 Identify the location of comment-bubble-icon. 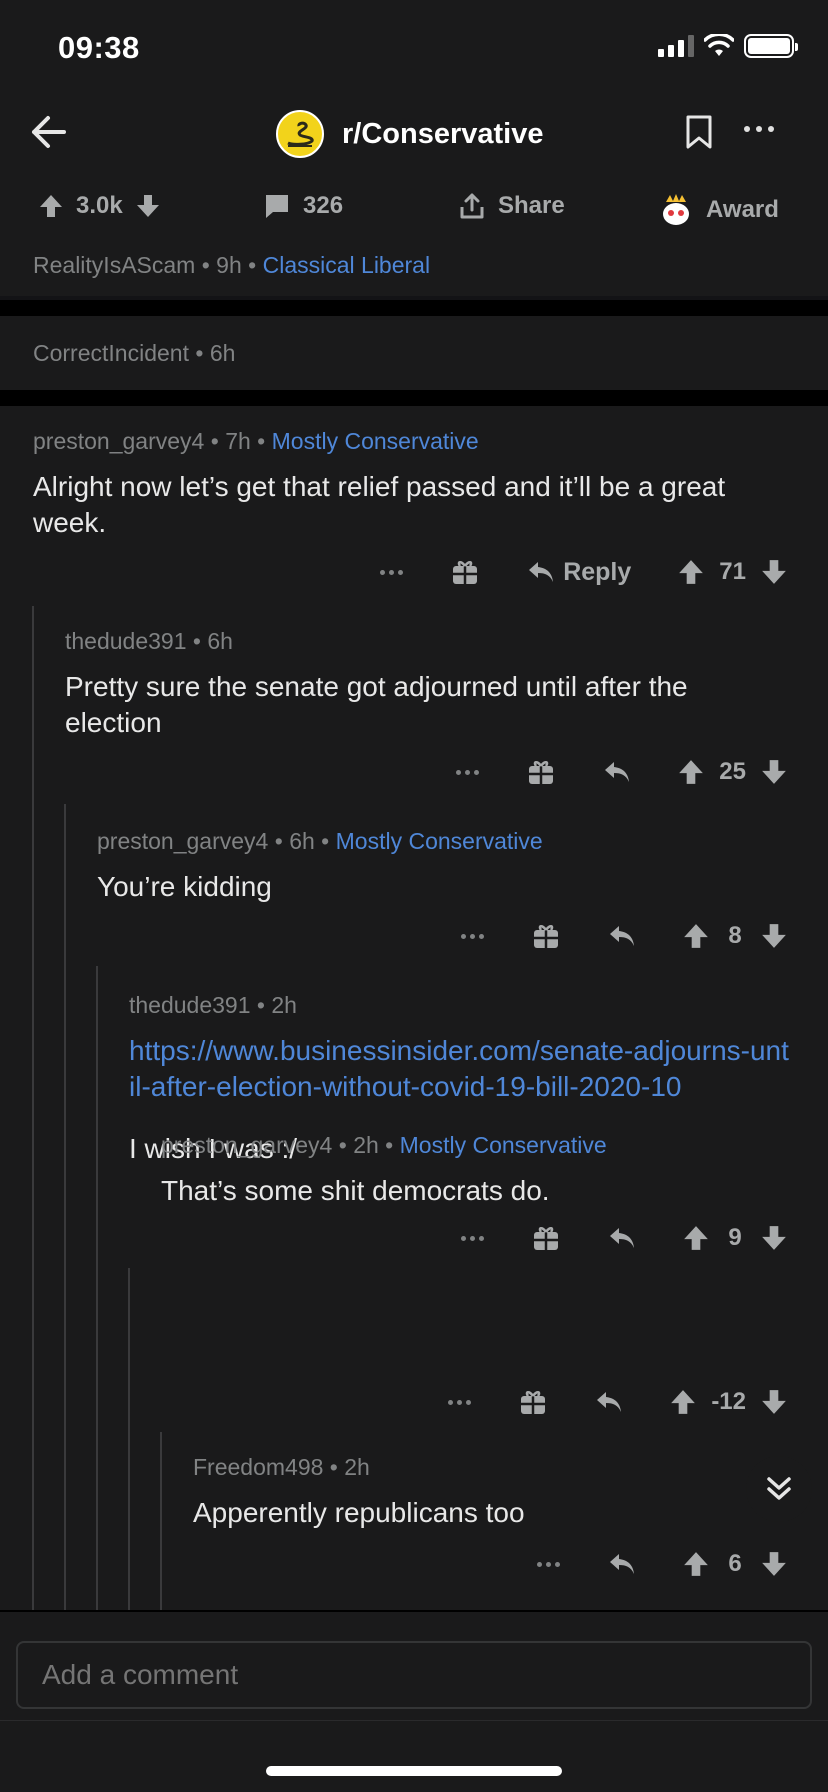
(277, 206).